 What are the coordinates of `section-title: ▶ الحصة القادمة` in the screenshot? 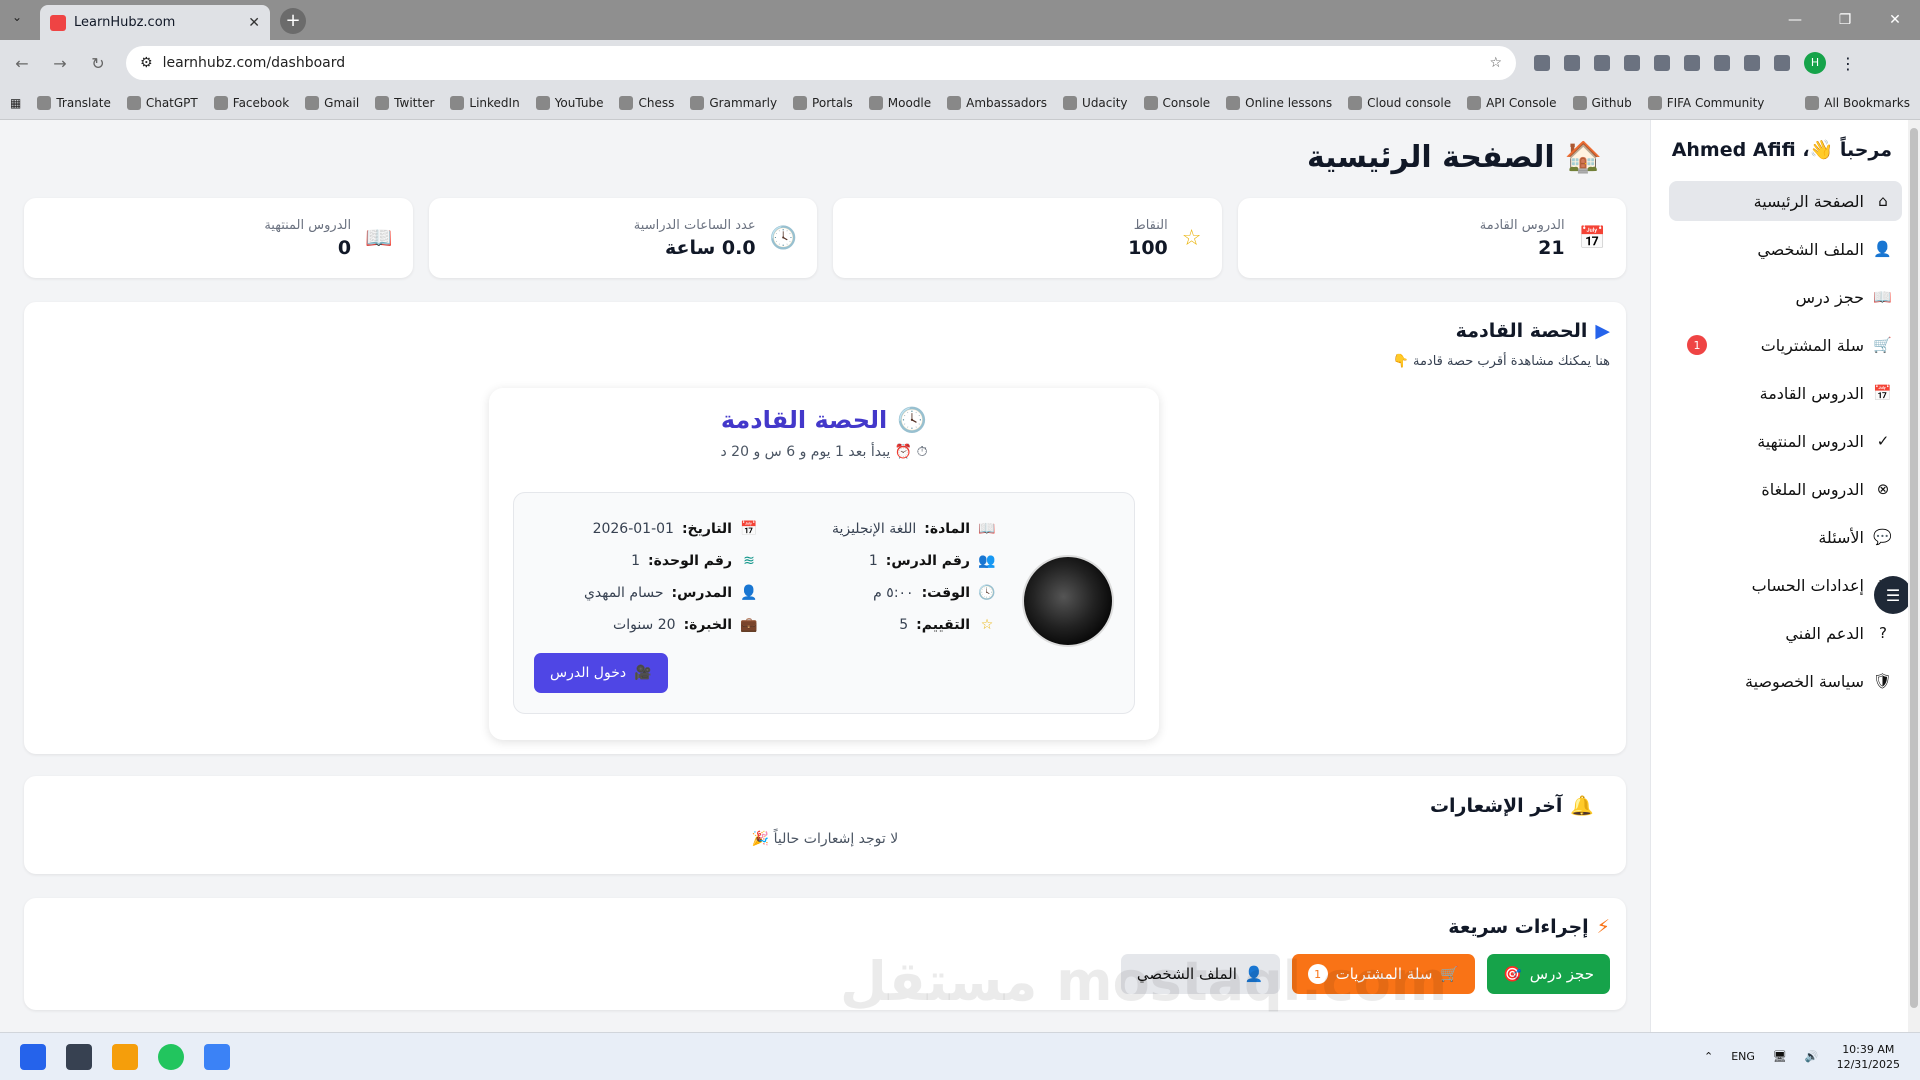 It's located at (1532, 331).